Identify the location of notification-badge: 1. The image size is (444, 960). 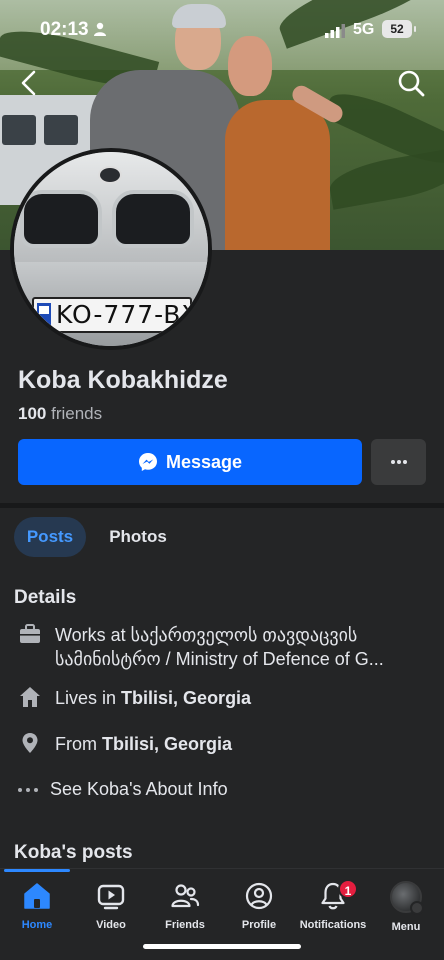
(348, 889).